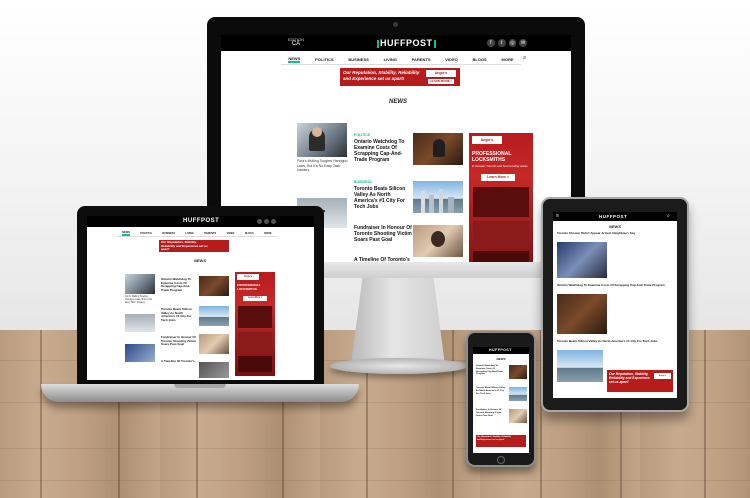 The width and height of the screenshot is (750, 498). I want to click on laptop-thumb-politics, so click(214, 286).